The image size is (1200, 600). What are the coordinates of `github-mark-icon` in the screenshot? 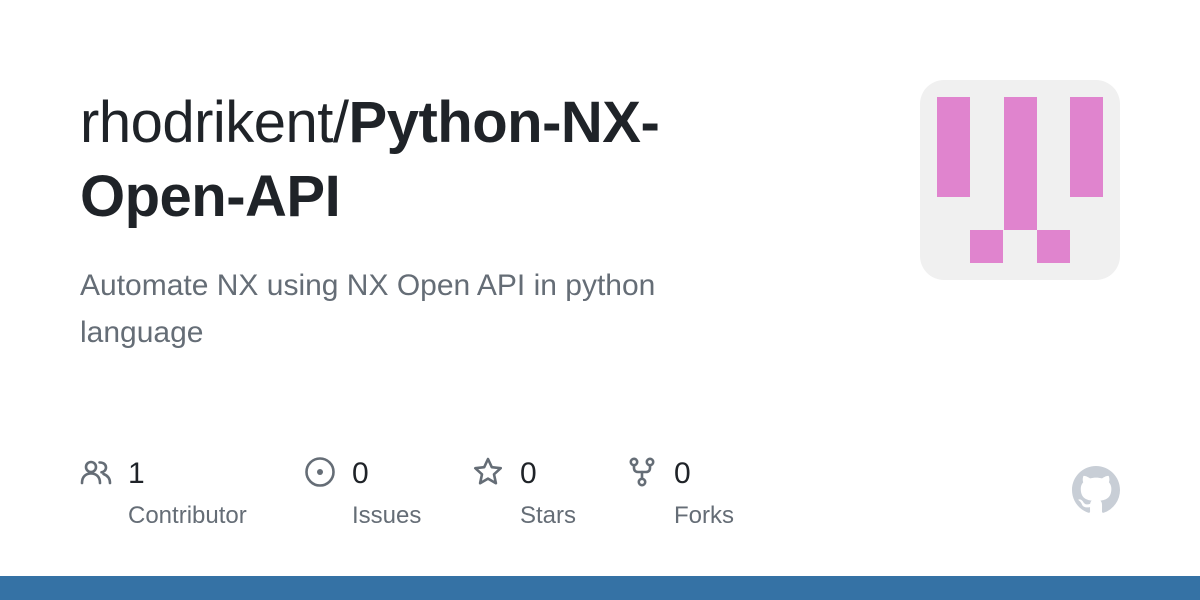 It's located at (1096, 490).